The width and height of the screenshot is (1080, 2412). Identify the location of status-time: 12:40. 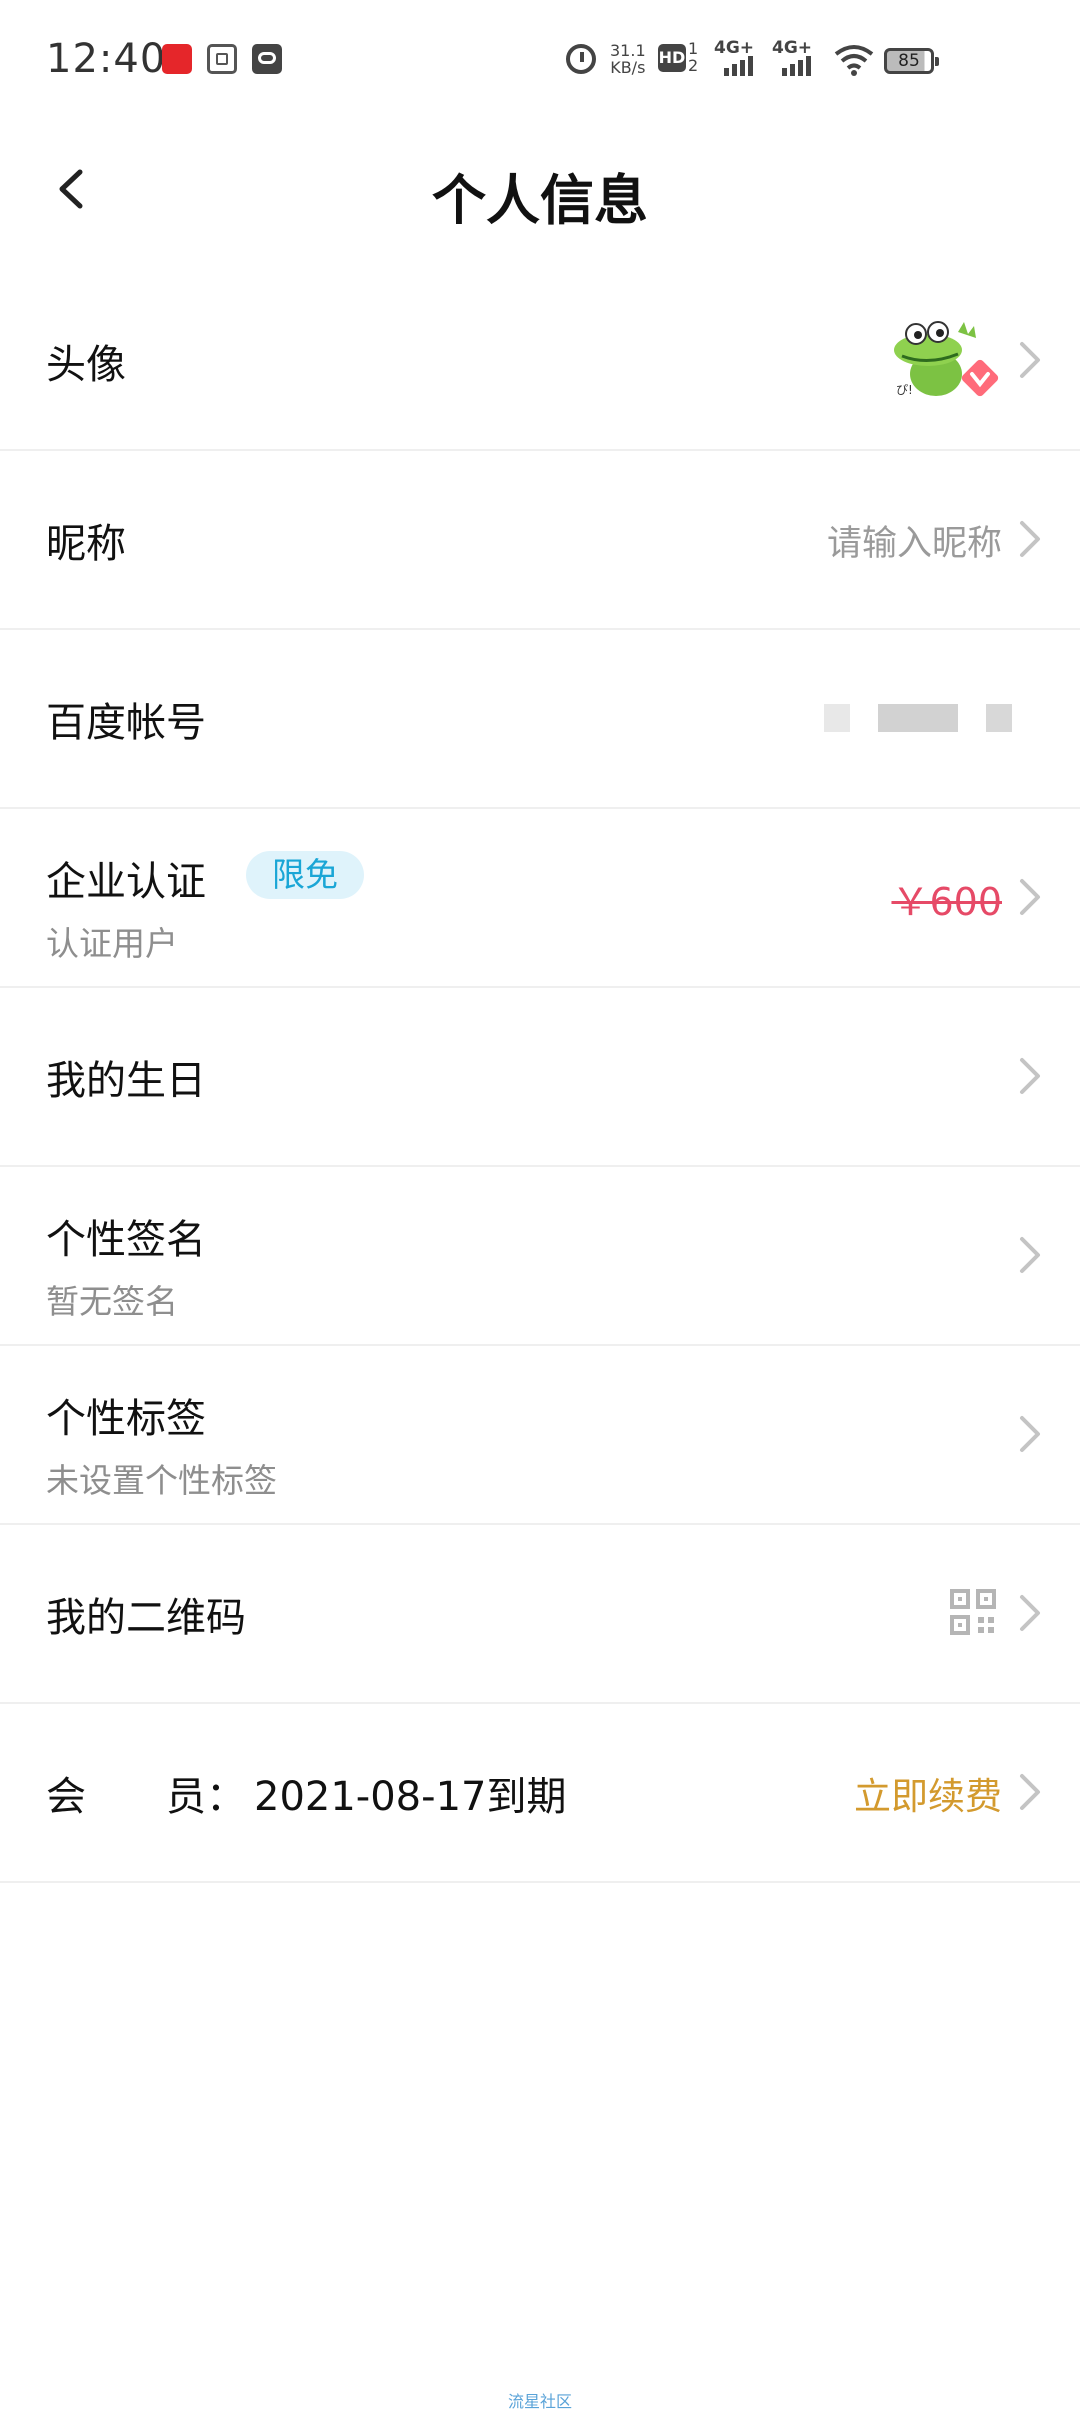
(106, 59).